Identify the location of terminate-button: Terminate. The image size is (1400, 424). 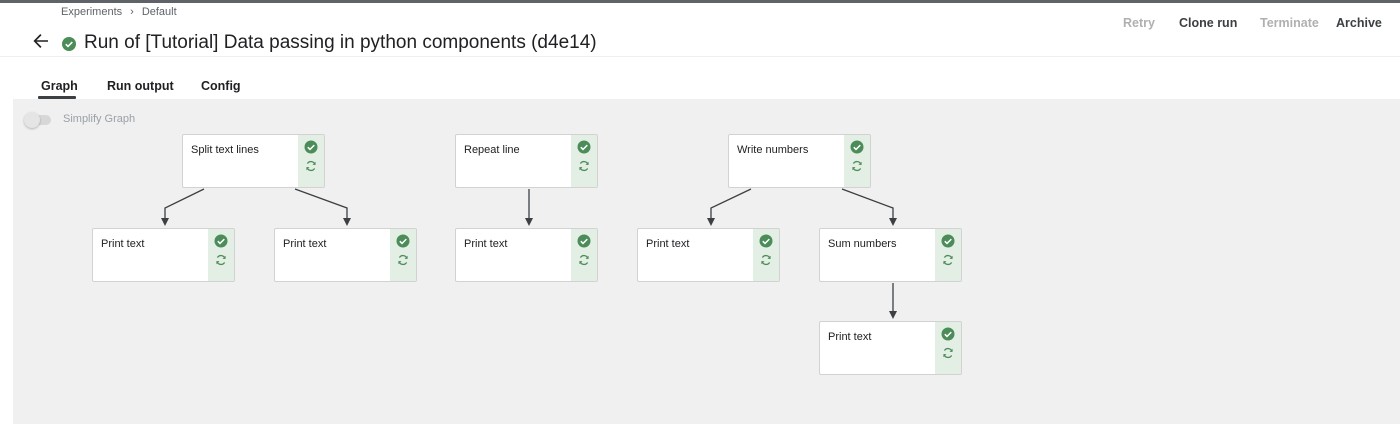
(1289, 23).